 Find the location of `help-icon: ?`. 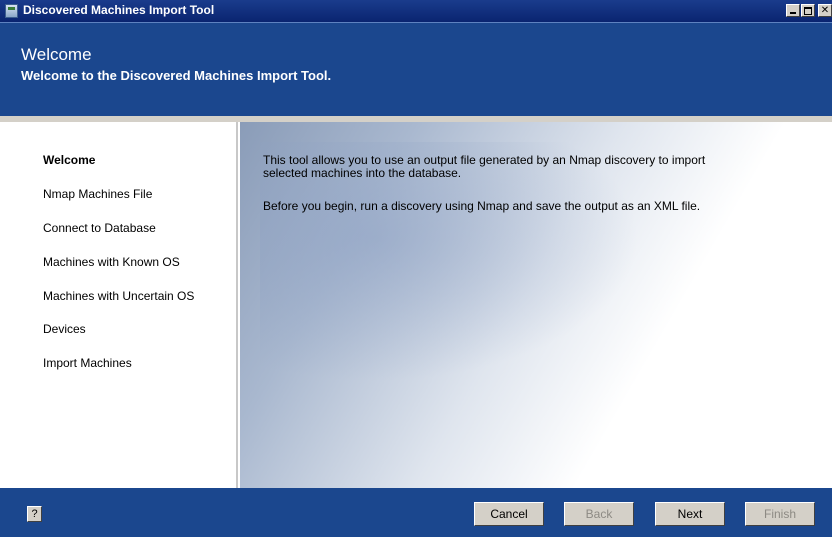

help-icon: ? is located at coordinates (34, 514).